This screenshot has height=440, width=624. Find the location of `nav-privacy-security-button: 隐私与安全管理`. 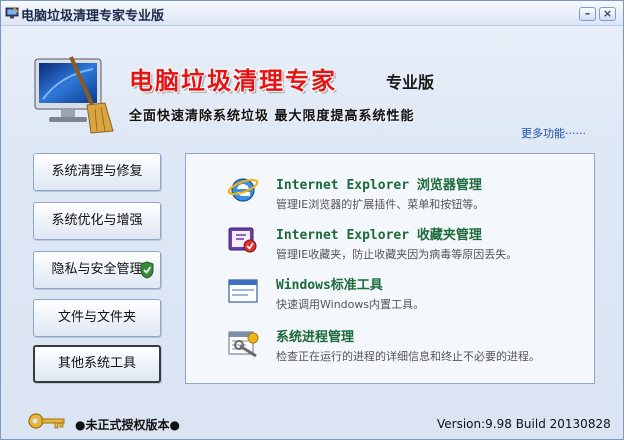

nav-privacy-security-button: 隐私与安全管理 is located at coordinates (97, 270).